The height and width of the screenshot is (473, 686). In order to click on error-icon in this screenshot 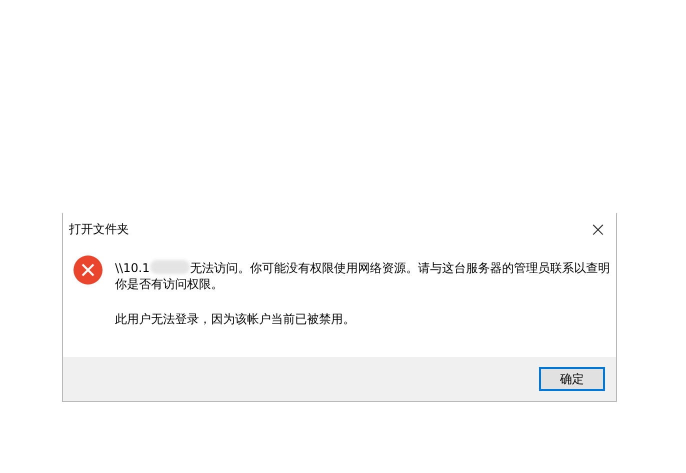, I will do `click(88, 270)`.